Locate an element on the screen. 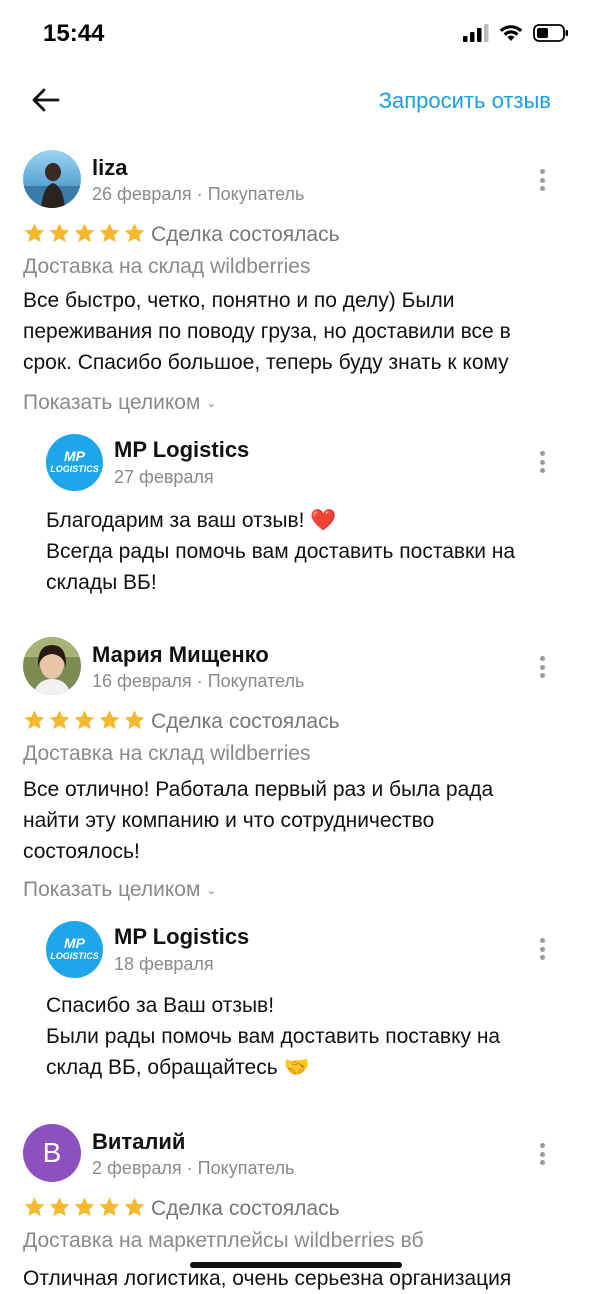 The height and width of the screenshot is (1294, 591). reply-line: Спасибо за Ваш отзыв! is located at coordinates (160, 1005).